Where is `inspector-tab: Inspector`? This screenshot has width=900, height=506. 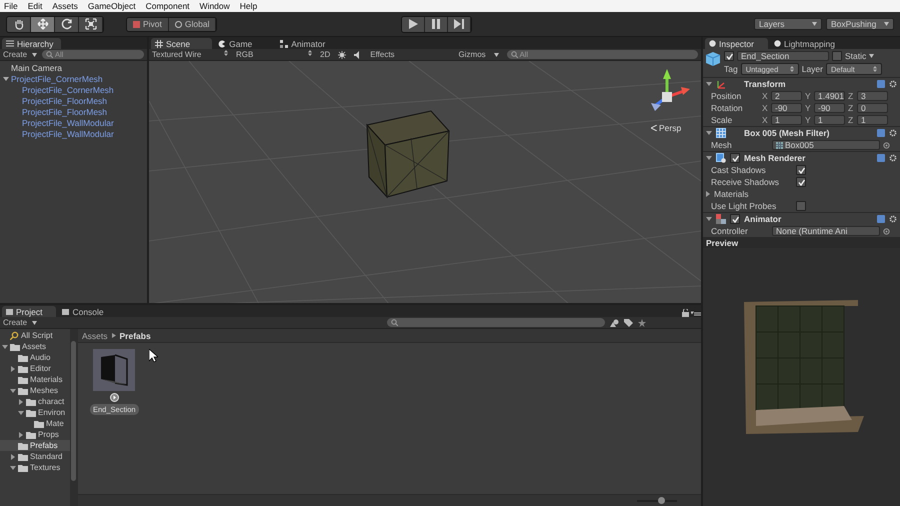 inspector-tab: Inspector is located at coordinates (736, 43).